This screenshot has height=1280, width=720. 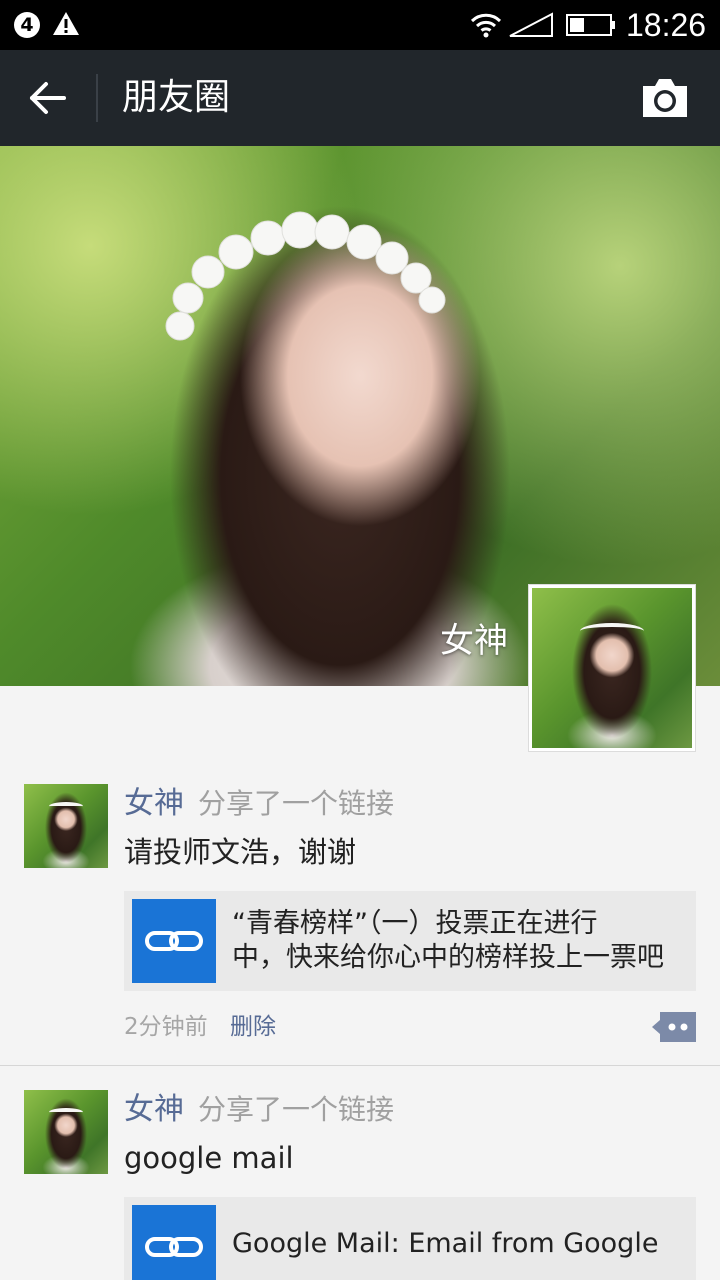 I want to click on status-time: 18:26, so click(x=666, y=25).